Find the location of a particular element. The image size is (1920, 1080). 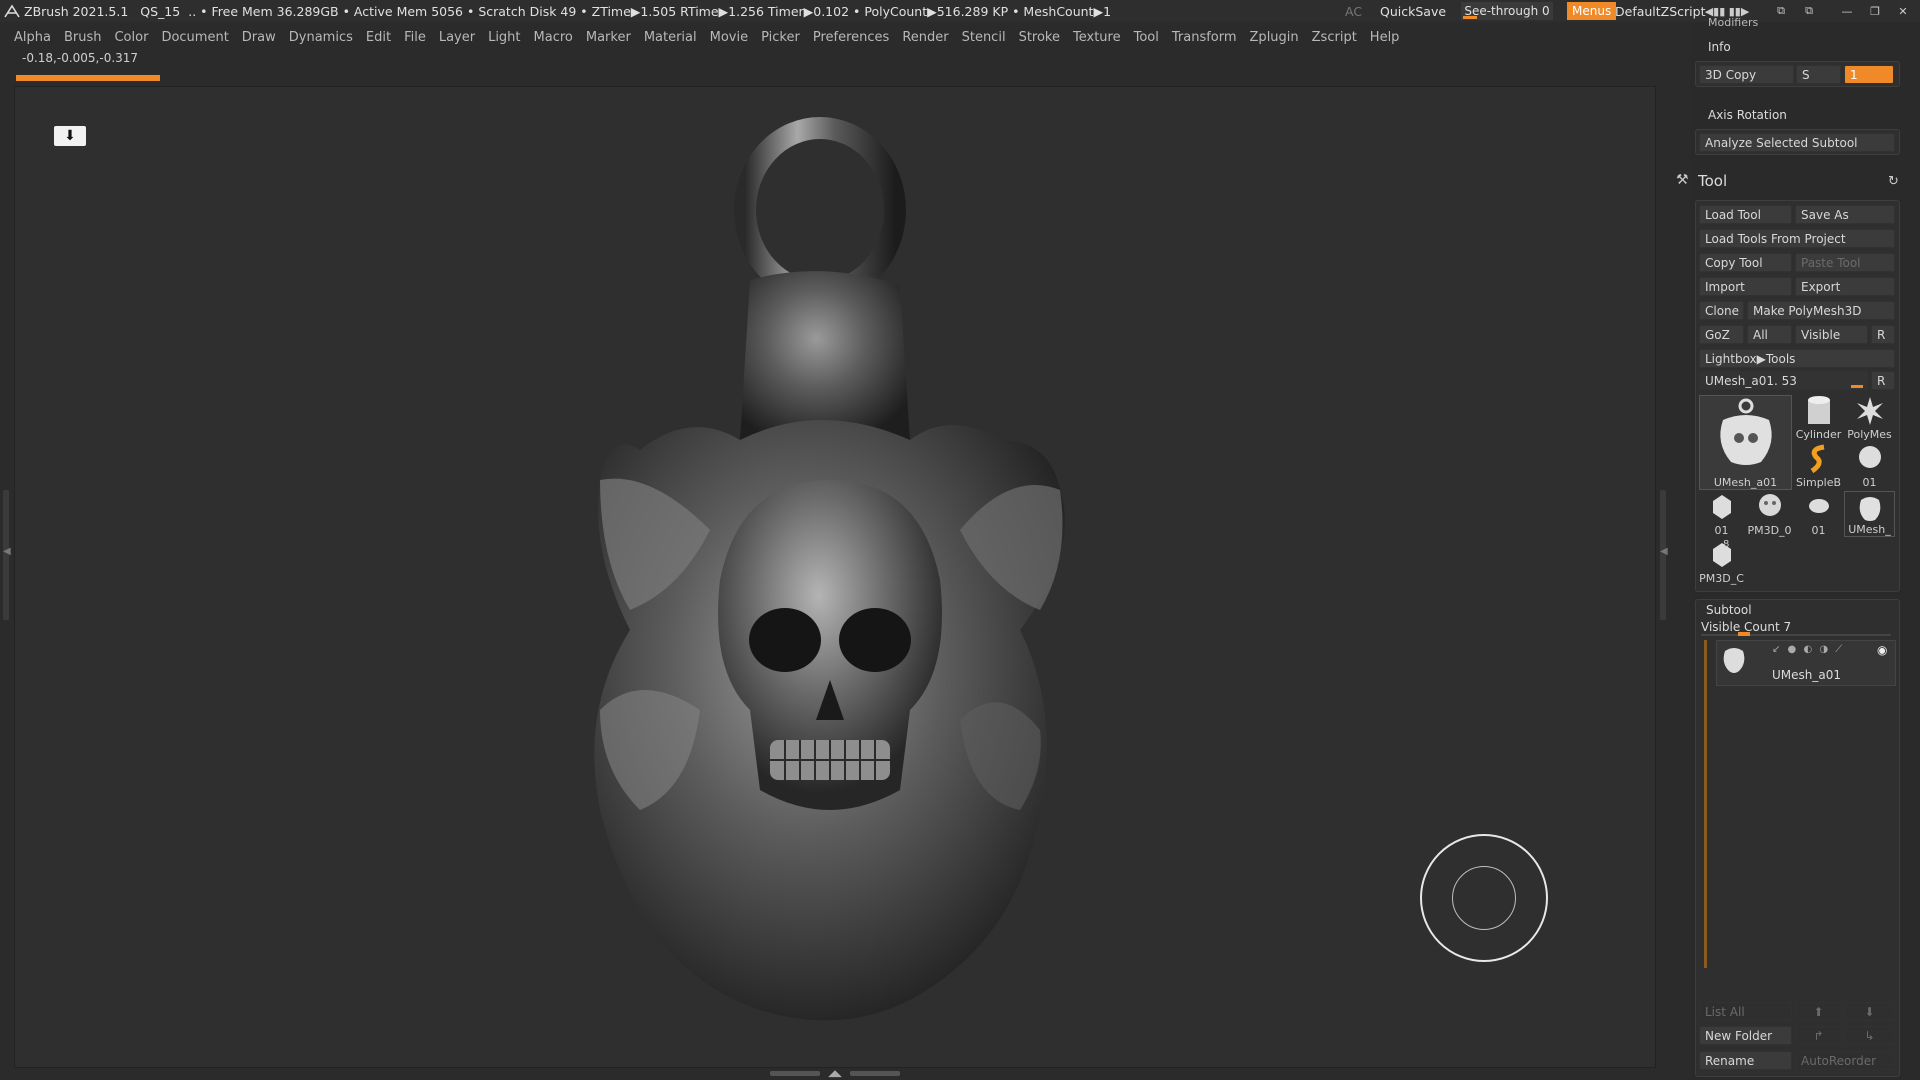

menu-tool: Tool is located at coordinates (1146, 37).